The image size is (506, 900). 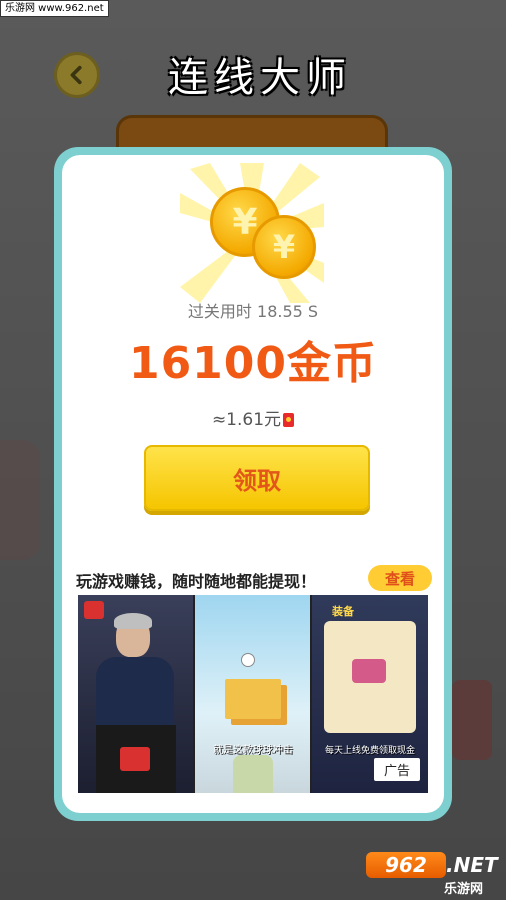 What do you see at coordinates (257, 478) in the screenshot?
I see `claim-button: 领取` at bounding box center [257, 478].